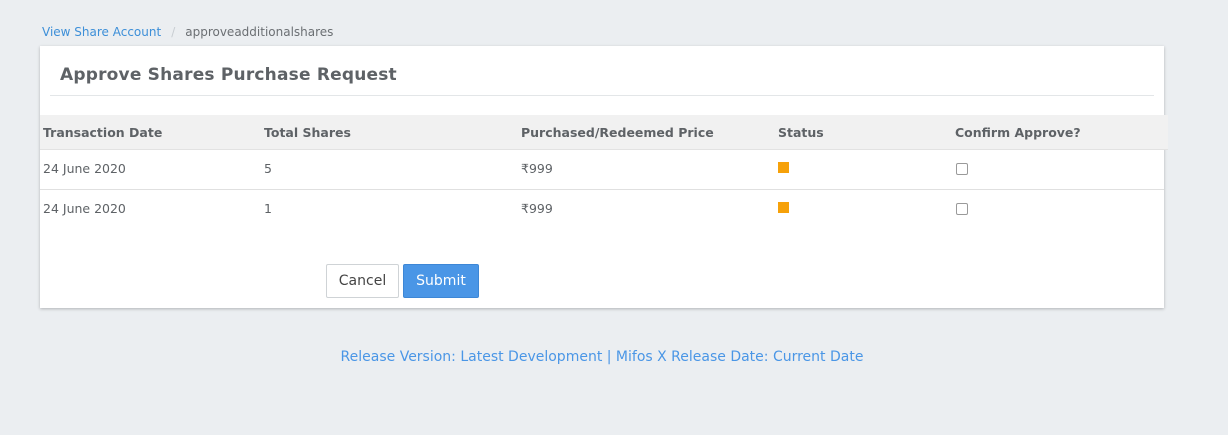  Describe the element at coordinates (602, 210) in the screenshot. I see `table-row: 24 June 2020 1 ₹999` at that location.